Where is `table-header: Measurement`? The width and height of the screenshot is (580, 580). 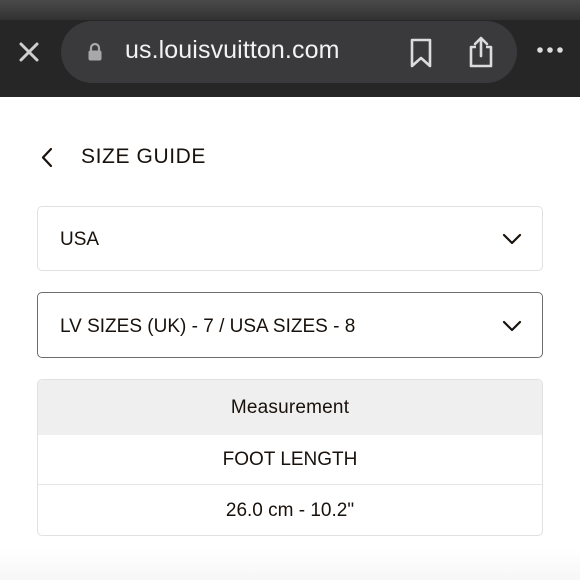 table-header: Measurement is located at coordinates (290, 407).